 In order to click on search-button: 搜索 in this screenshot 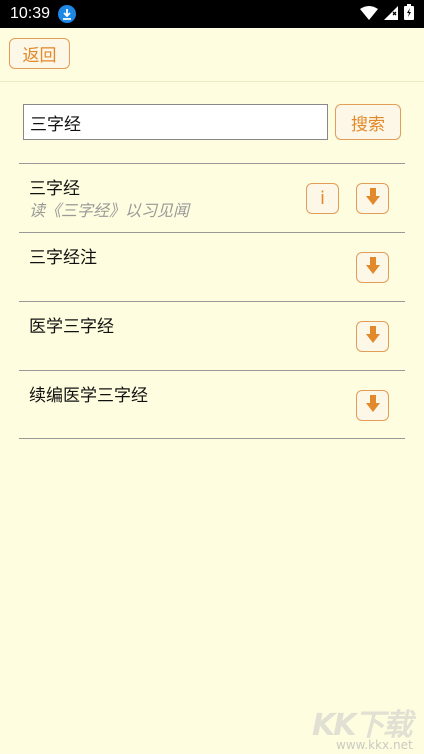, I will do `click(368, 122)`.